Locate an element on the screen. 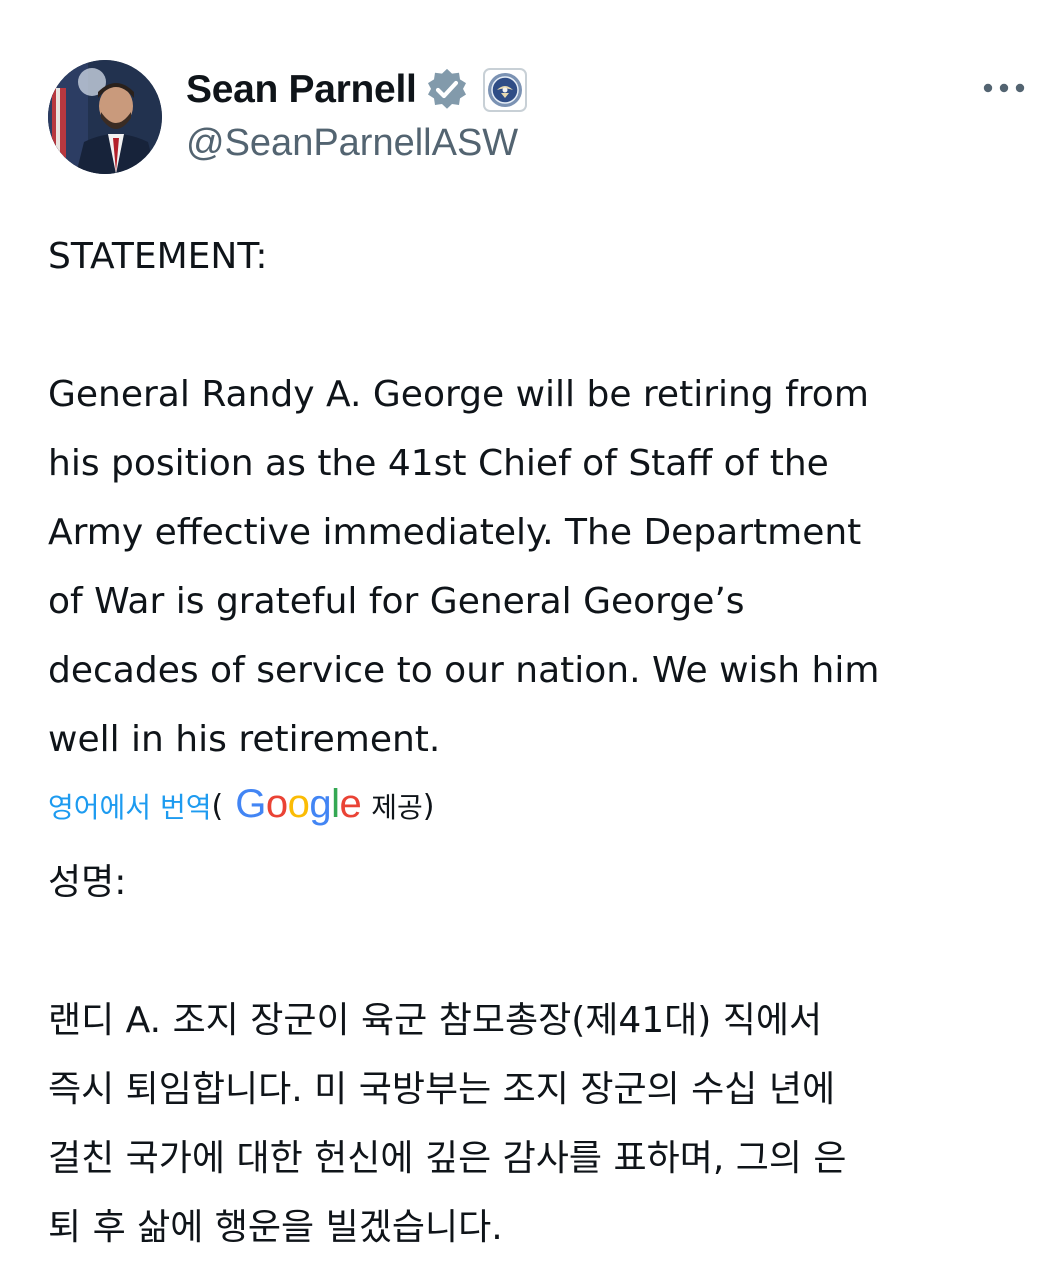 The height and width of the screenshot is (1287, 1050). translated-line: 랜디 A. 조지 장군이 육군 참모총장(제41대) 직에서 is located at coordinates (435, 1020).